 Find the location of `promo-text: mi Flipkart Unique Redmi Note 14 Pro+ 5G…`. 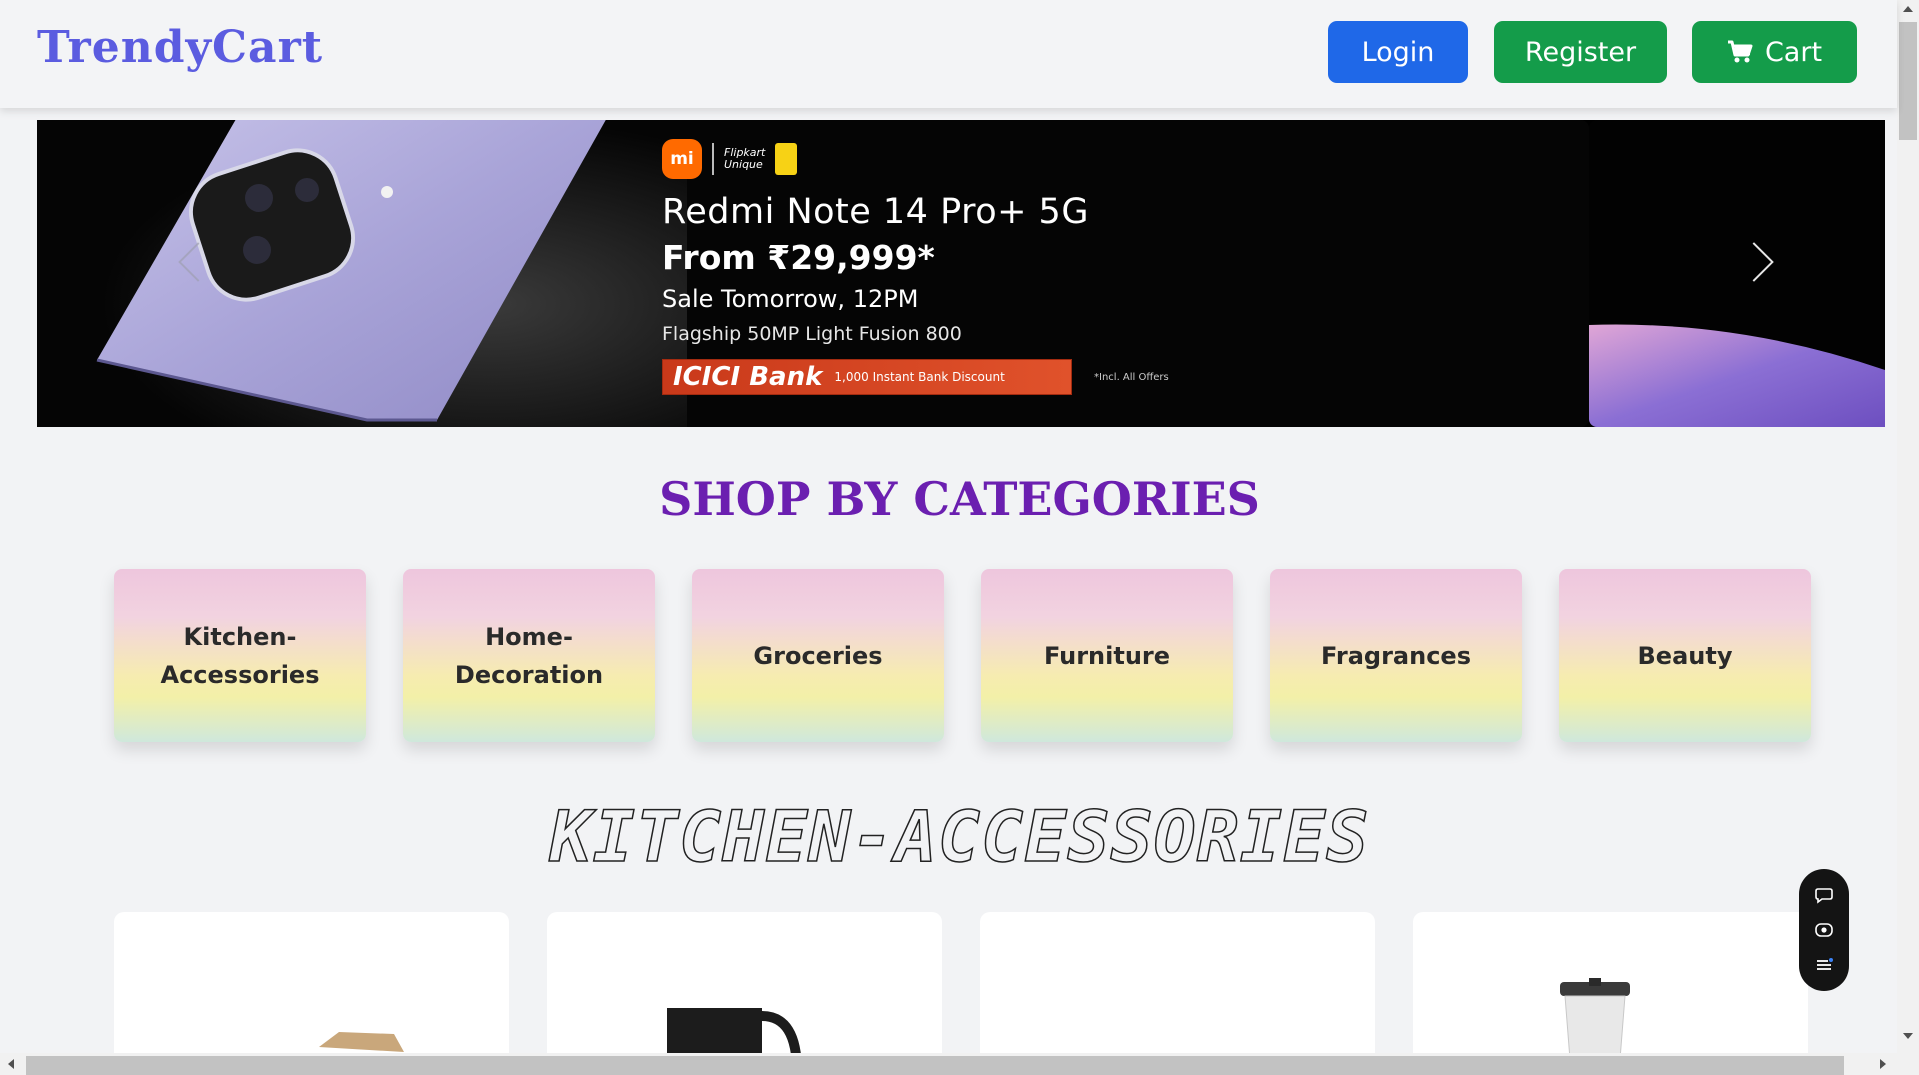

promo-text: mi Flipkart Unique Redmi Note 14 Pro+ 5G… is located at coordinates (915, 266).